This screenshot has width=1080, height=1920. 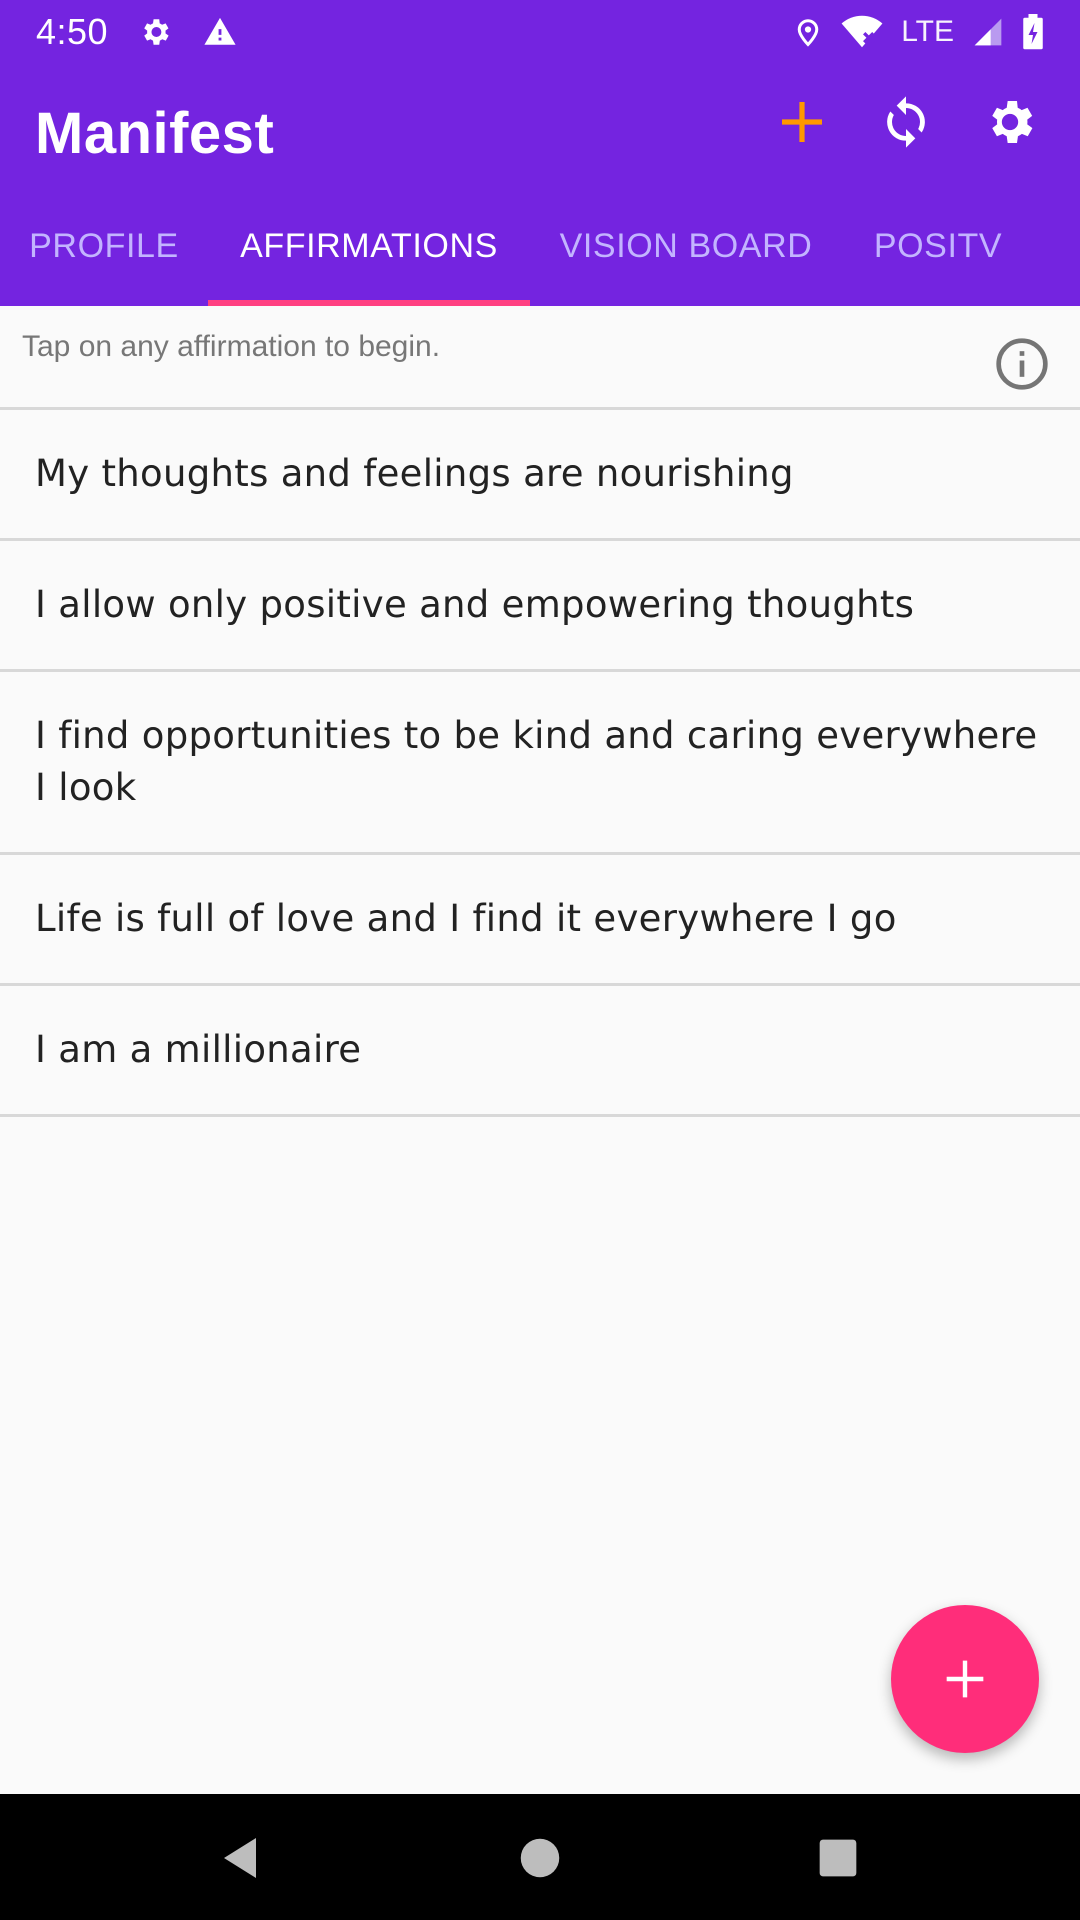 I want to click on battery-charging-icon, so click(x=1033, y=32).